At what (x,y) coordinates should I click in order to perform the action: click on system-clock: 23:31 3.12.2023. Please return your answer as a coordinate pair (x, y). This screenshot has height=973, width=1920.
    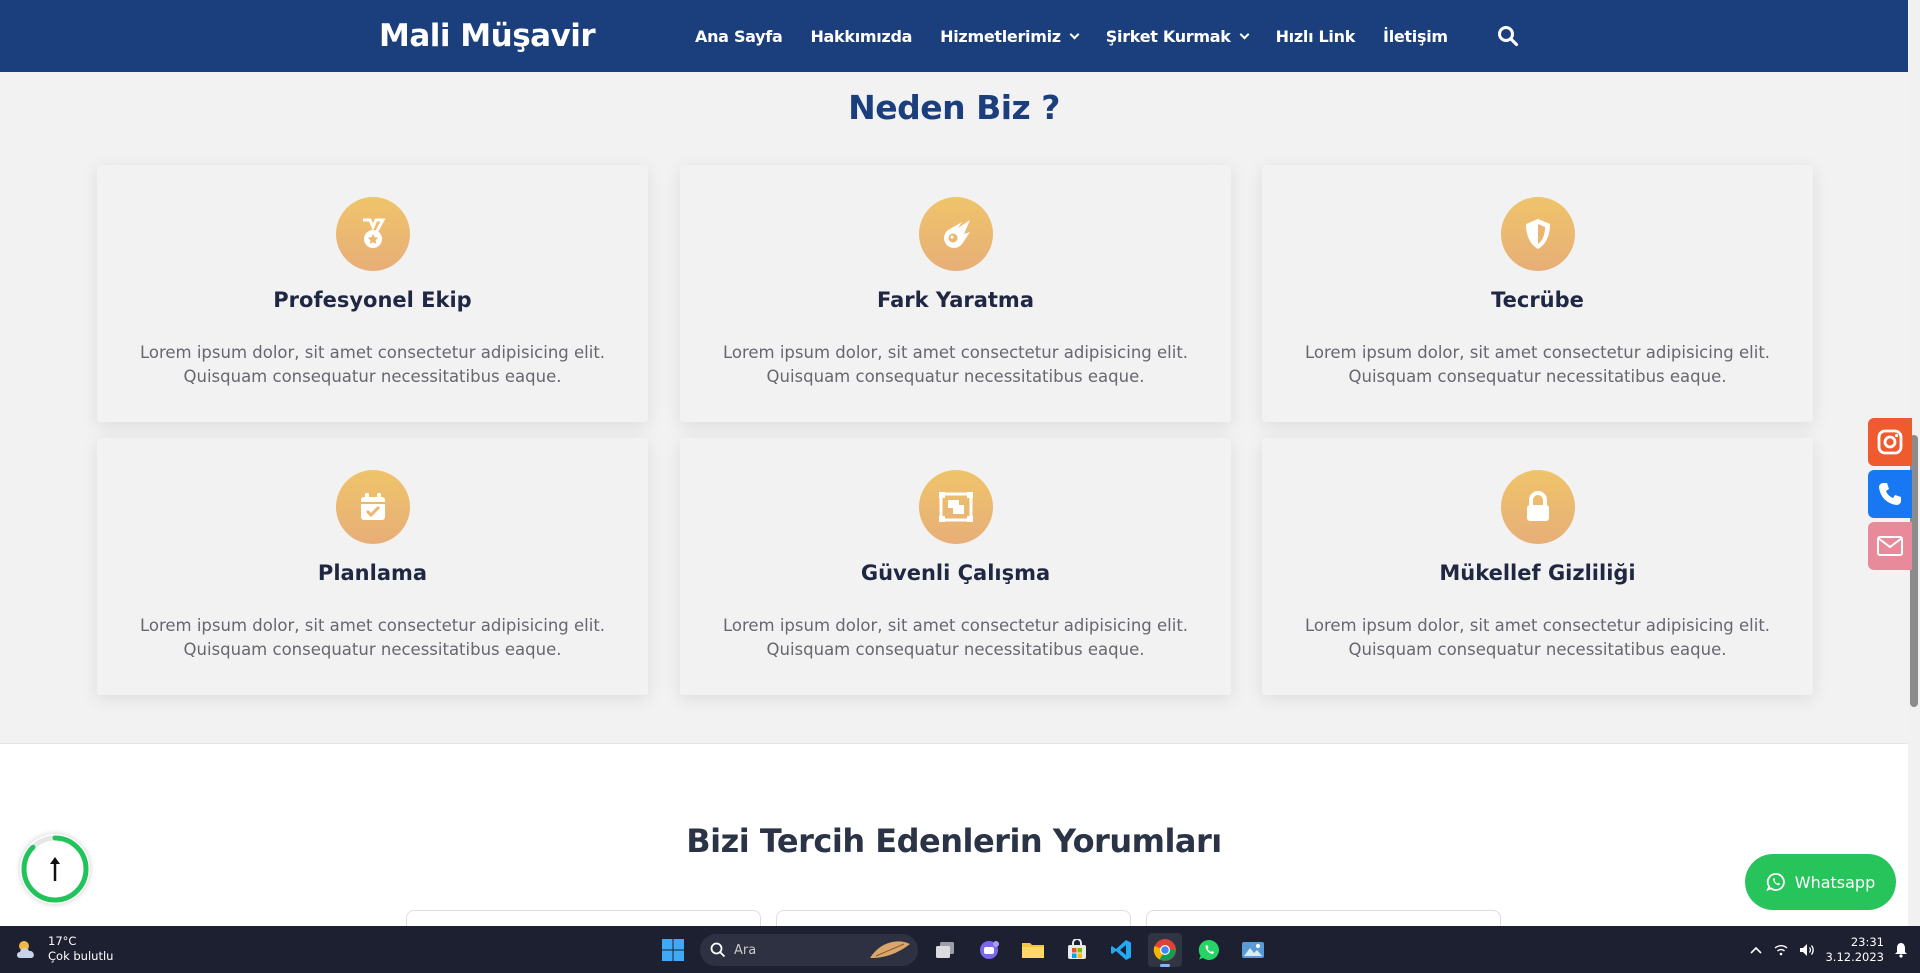
    Looking at the image, I should click on (1854, 950).